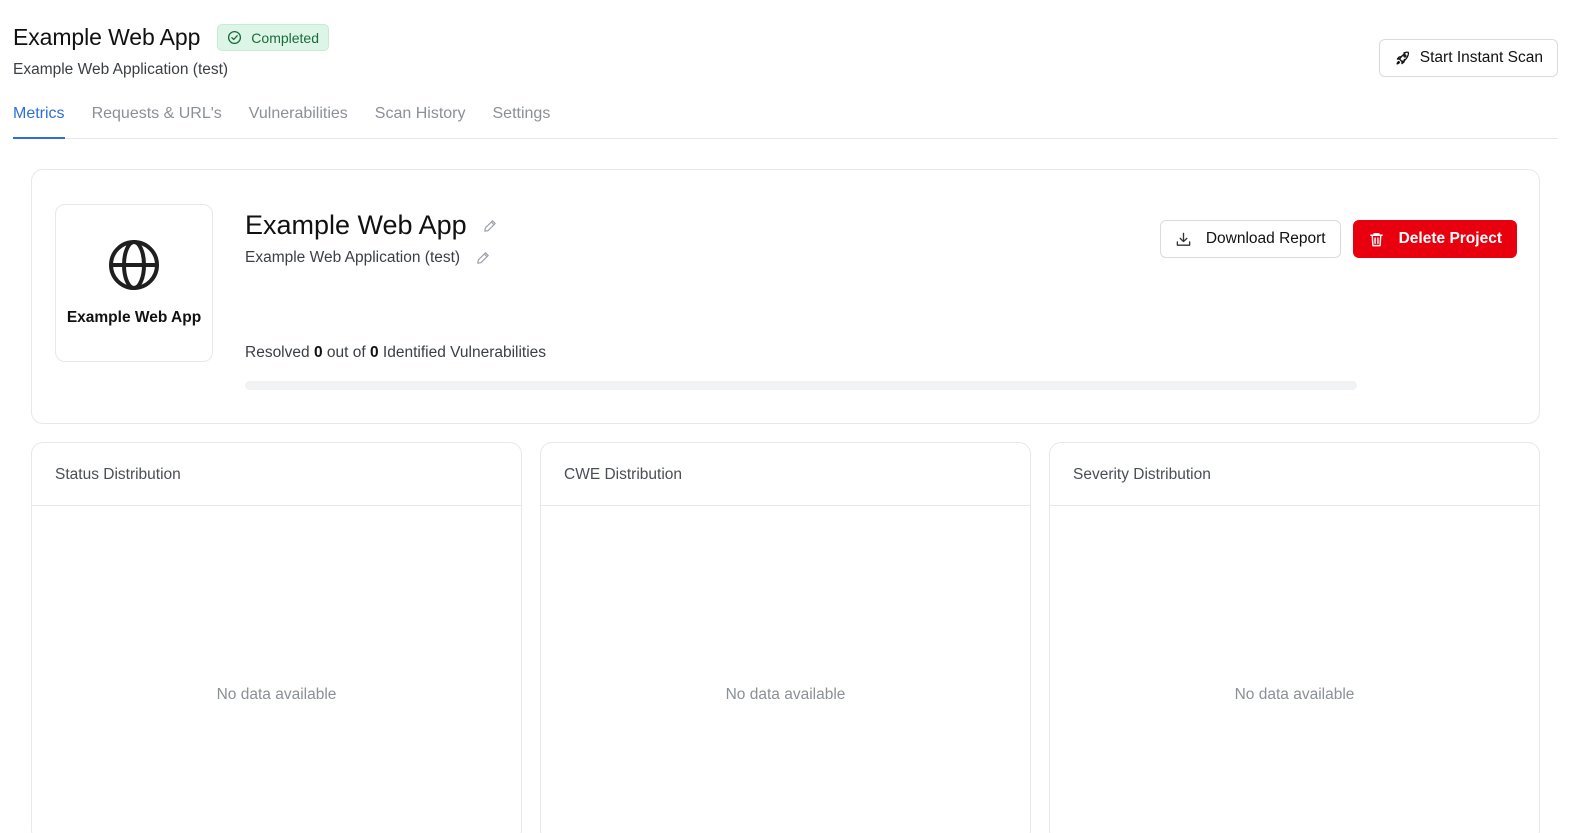  What do you see at coordinates (1402, 58) in the screenshot?
I see `rocket-icon` at bounding box center [1402, 58].